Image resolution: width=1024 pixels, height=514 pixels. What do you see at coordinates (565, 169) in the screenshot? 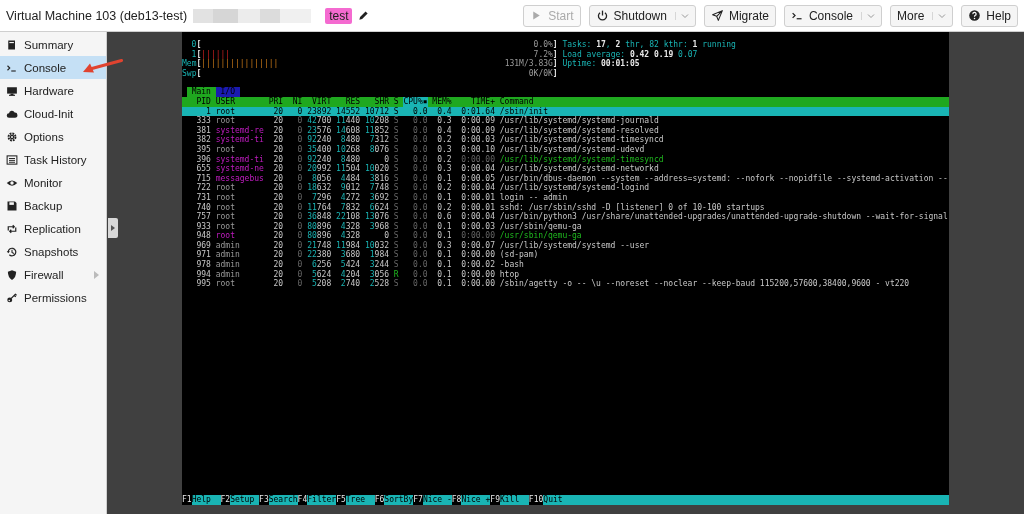
I see `process-row: 655 systemd-ne 20 0 20992 11504 10020 S 0.0 0.3 0:00.04 /usr/lib/systemd/systemd-networkd` at bounding box center [565, 169].